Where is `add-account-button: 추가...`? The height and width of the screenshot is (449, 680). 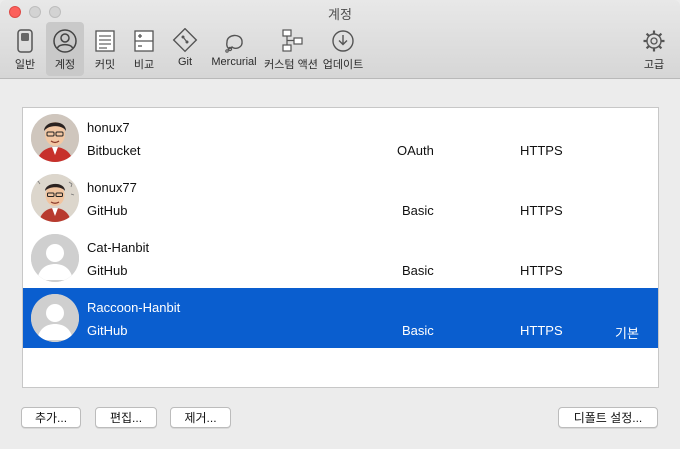 add-account-button: 추가... is located at coordinates (51, 417).